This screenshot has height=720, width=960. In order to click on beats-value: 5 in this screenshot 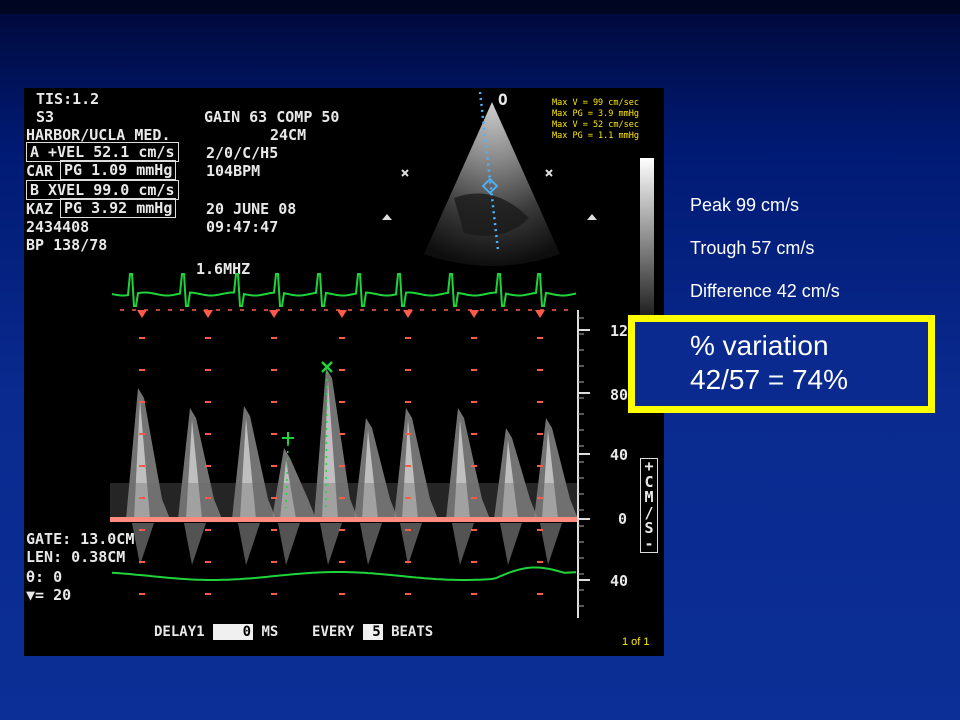, I will do `click(372, 632)`.